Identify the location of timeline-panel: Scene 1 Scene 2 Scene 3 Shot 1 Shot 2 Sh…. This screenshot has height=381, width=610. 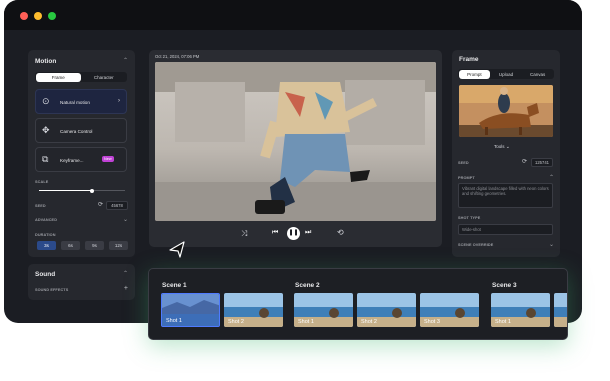
(358, 304).